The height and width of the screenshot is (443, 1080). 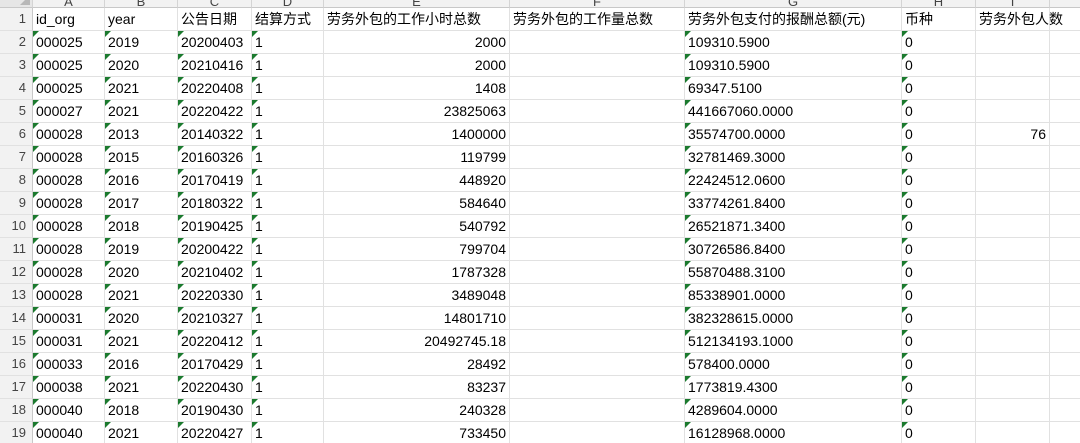 What do you see at coordinates (597, 4) in the screenshot?
I see `column-header-f: F` at bounding box center [597, 4].